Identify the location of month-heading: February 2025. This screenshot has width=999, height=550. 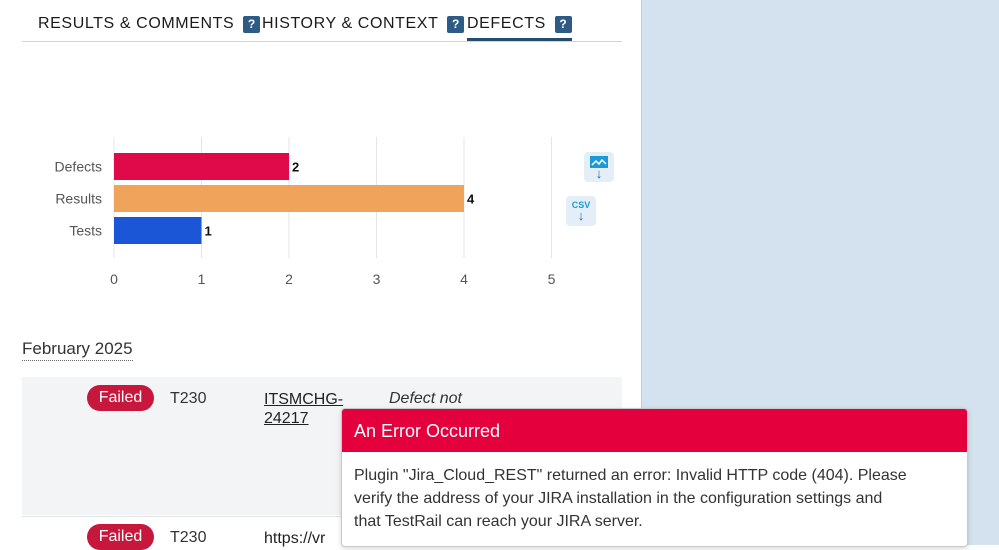
(77, 350).